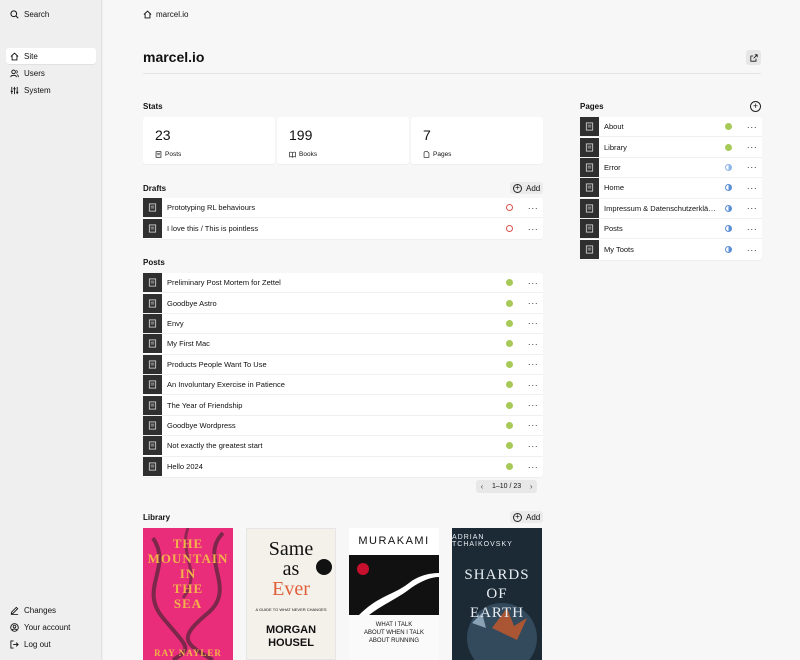 Image resolution: width=800 pixels, height=660 pixels. What do you see at coordinates (51, 56) in the screenshot?
I see `sidebar-item-site: Site` at bounding box center [51, 56].